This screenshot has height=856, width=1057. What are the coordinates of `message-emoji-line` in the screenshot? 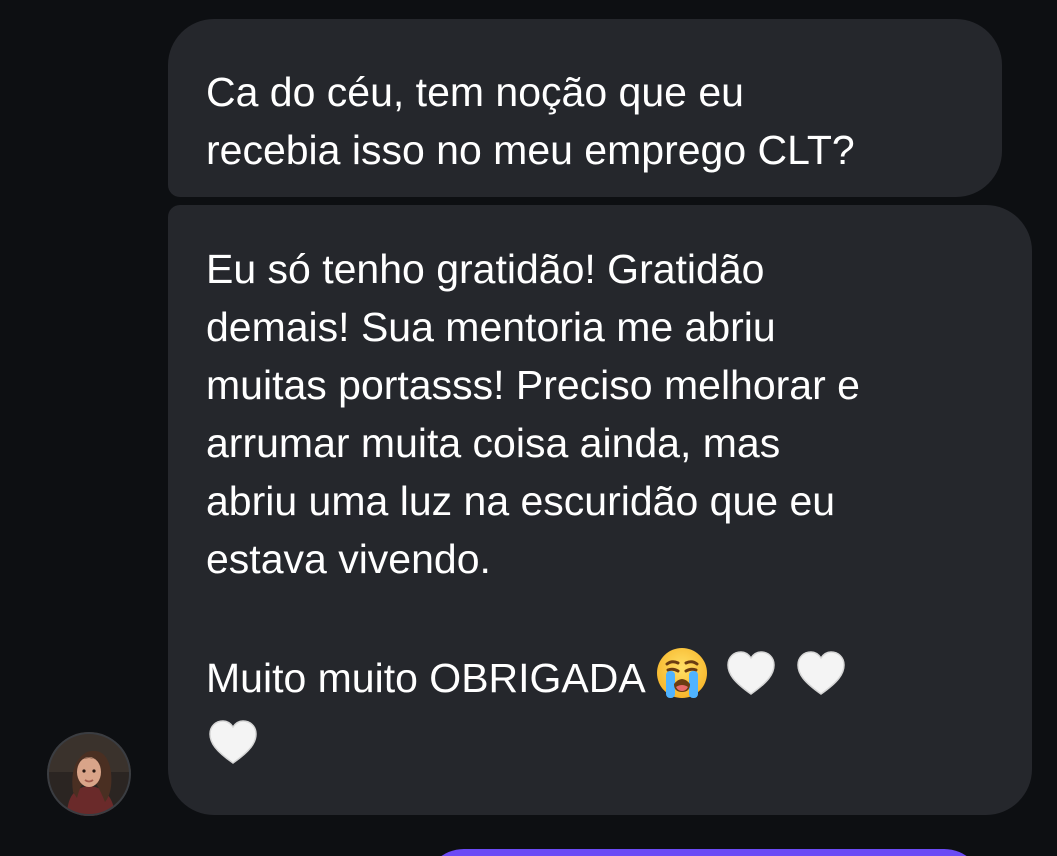 It's located at (609, 749).